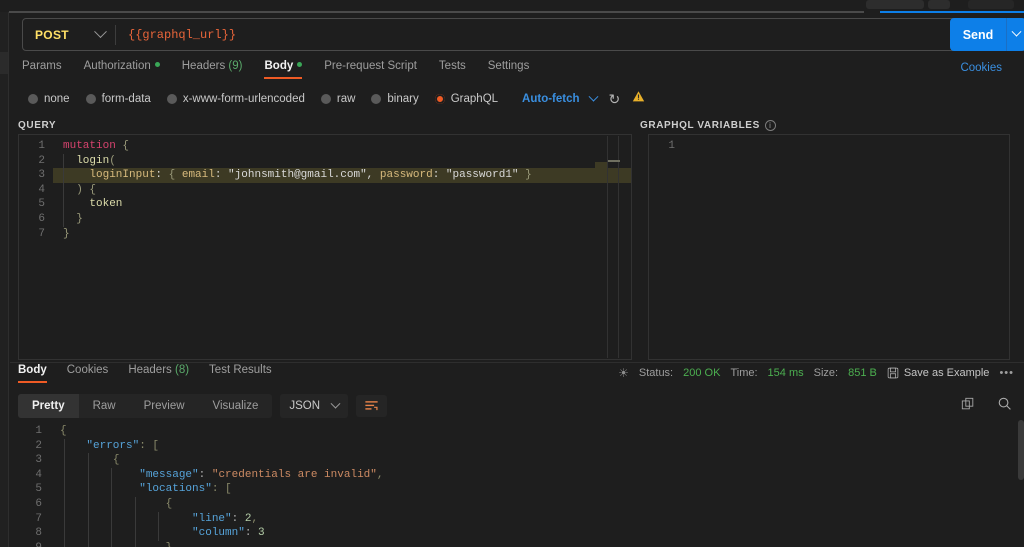 This screenshot has height=547, width=1024. Describe the element at coordinates (42, 66) in the screenshot. I see `request-tab-label: Params` at that location.